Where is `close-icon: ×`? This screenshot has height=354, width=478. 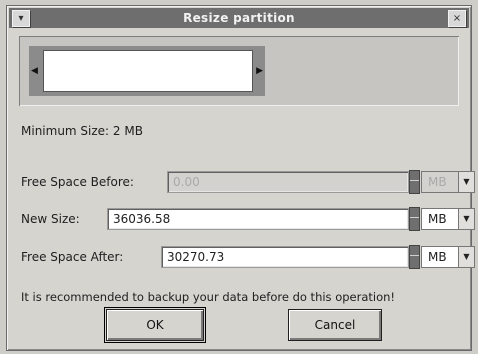 close-icon: × is located at coordinates (457, 18).